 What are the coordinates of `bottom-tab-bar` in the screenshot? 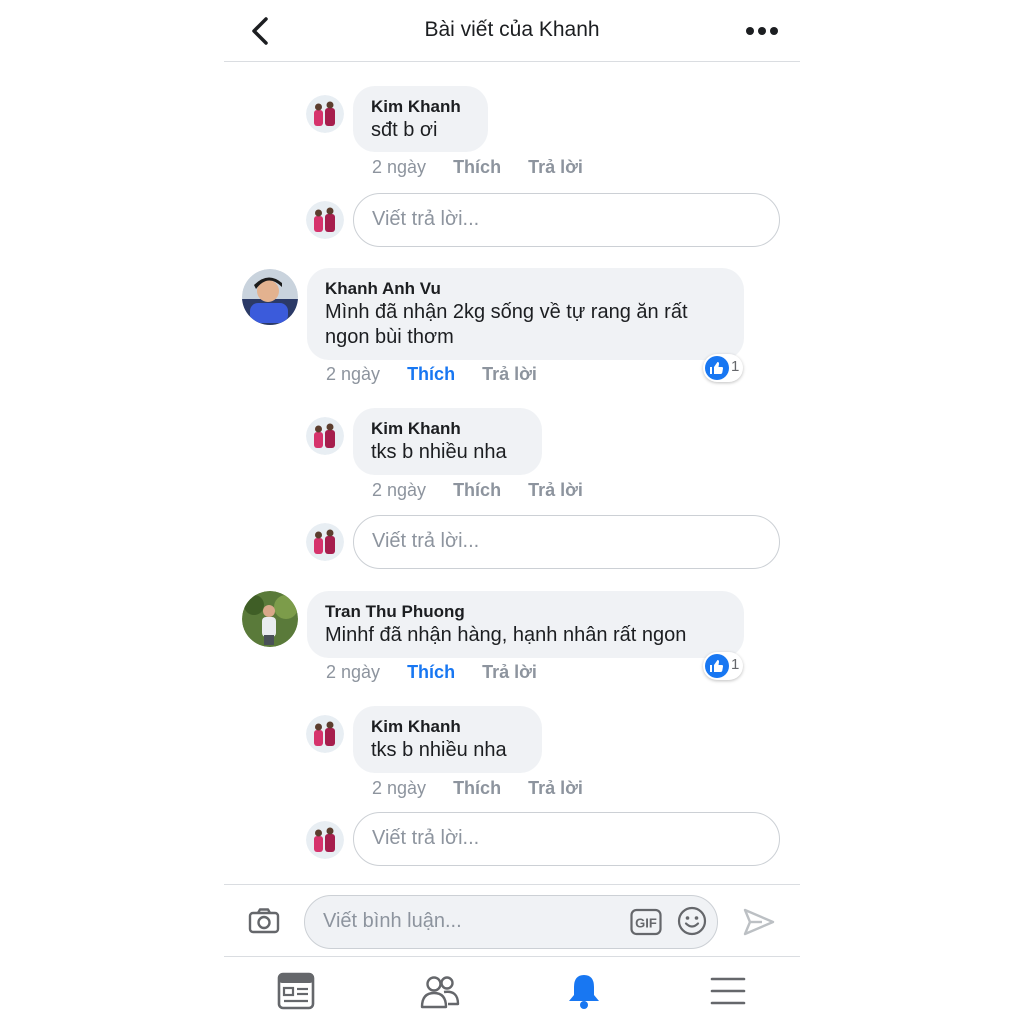 It's located at (512, 990).